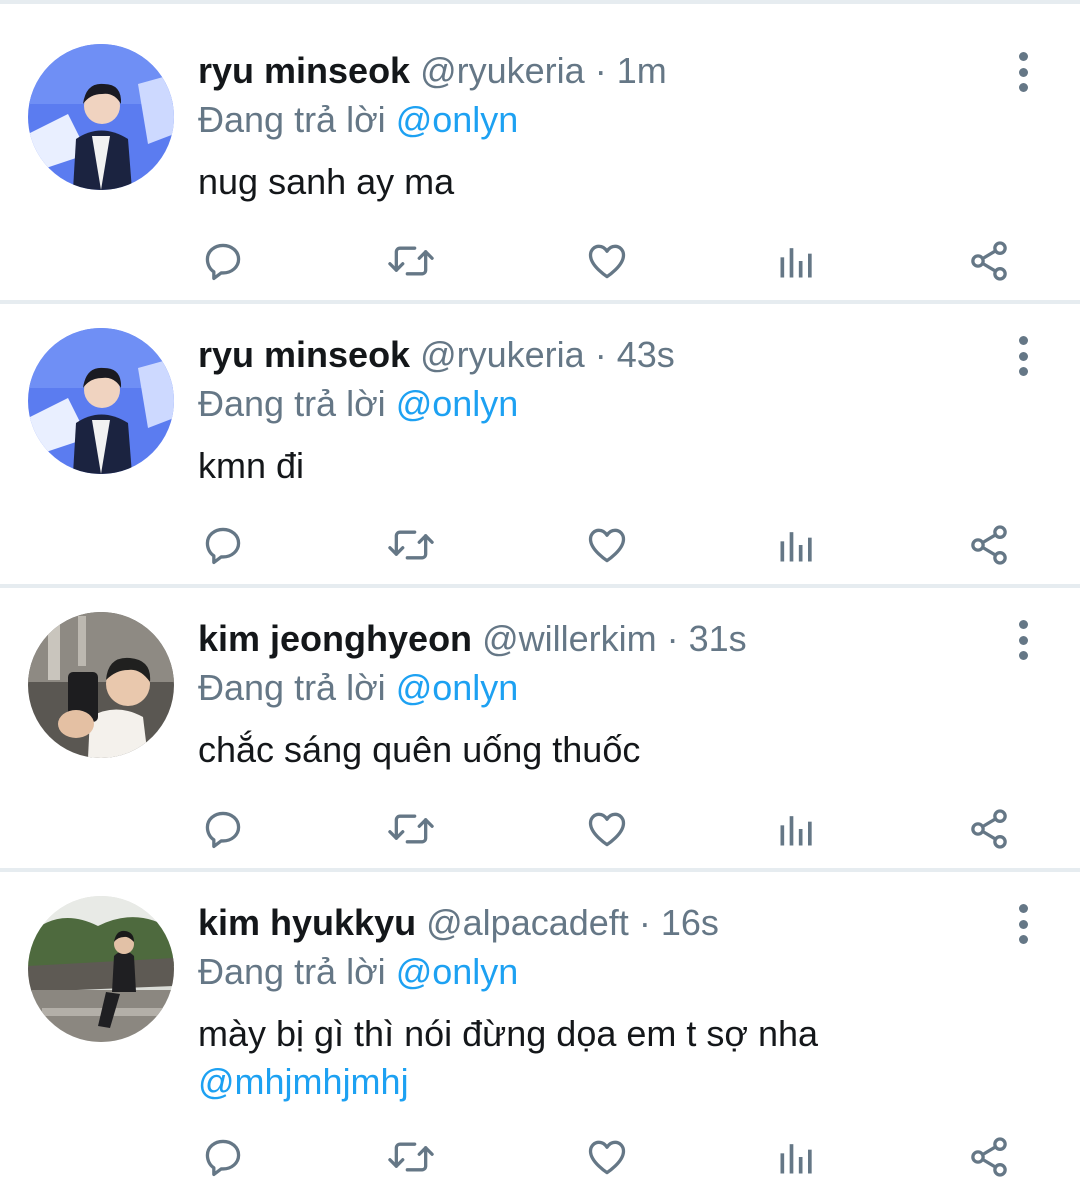  I want to click on tweet-header: kim jeonghyeon @willerkim · 31s, so click(472, 639).